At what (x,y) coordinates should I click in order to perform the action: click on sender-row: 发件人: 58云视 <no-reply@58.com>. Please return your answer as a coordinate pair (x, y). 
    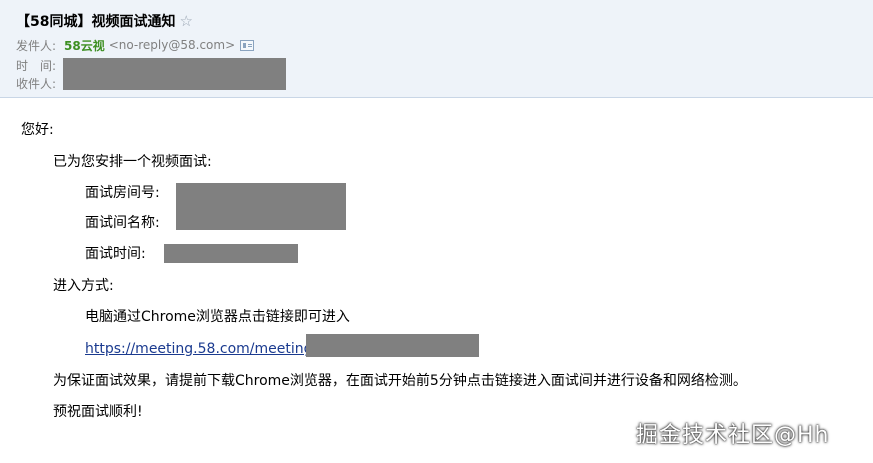
    Looking at the image, I should click on (135, 45).